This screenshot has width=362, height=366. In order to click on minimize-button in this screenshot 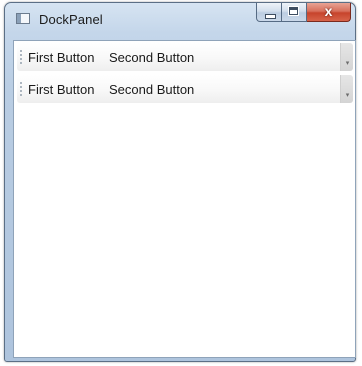, I will do `click(269, 12)`.